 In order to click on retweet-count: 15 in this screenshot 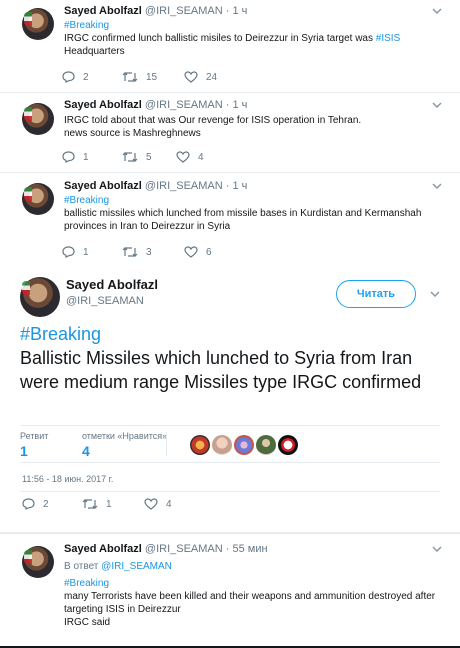, I will do `click(152, 77)`.